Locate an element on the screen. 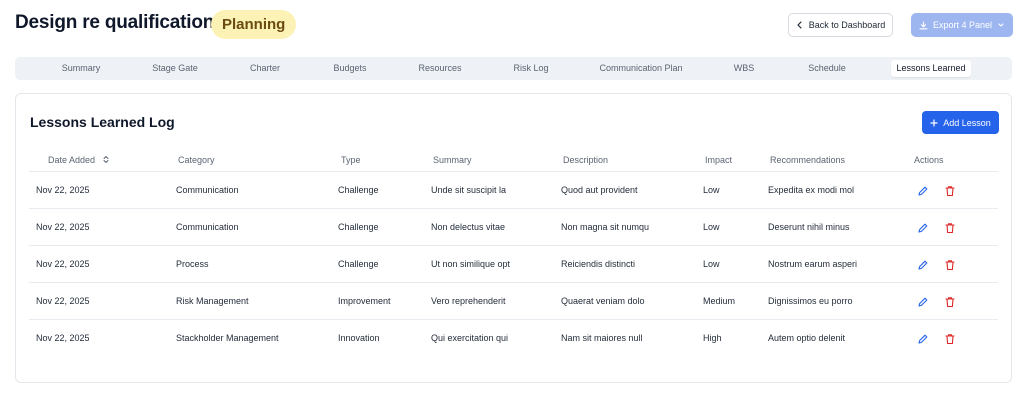  page-title: Design re qualification is located at coordinates (115, 22).